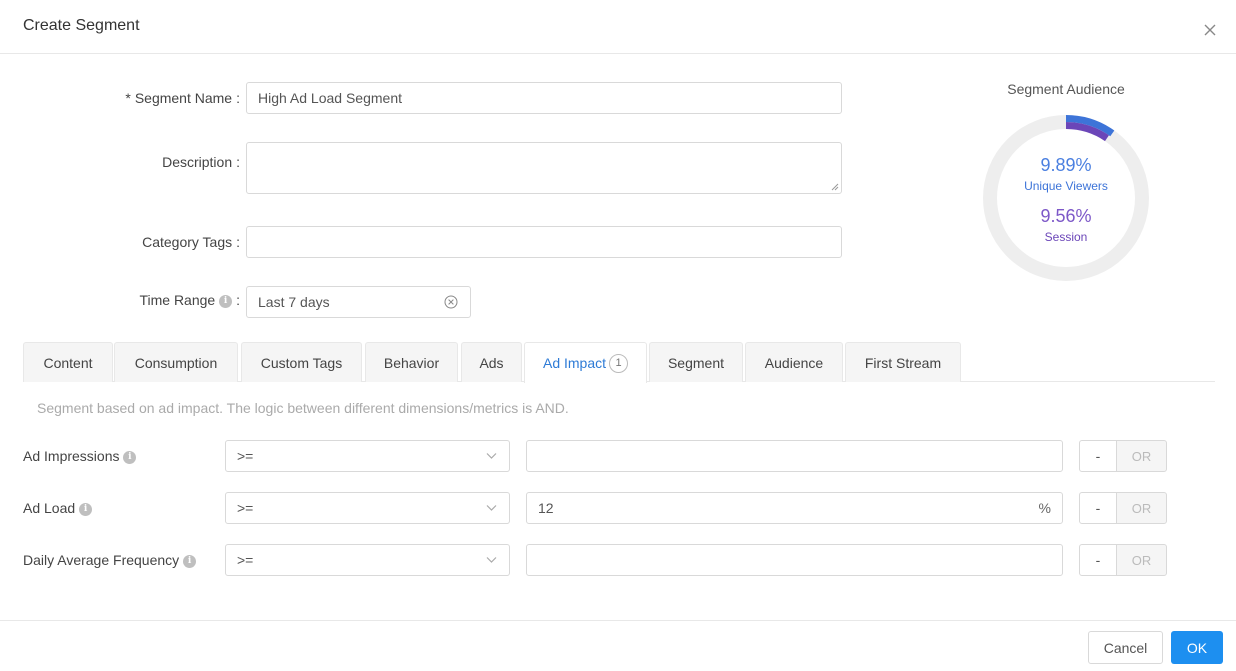  I want to click on metric-label-text: Ad Load, so click(49, 508).